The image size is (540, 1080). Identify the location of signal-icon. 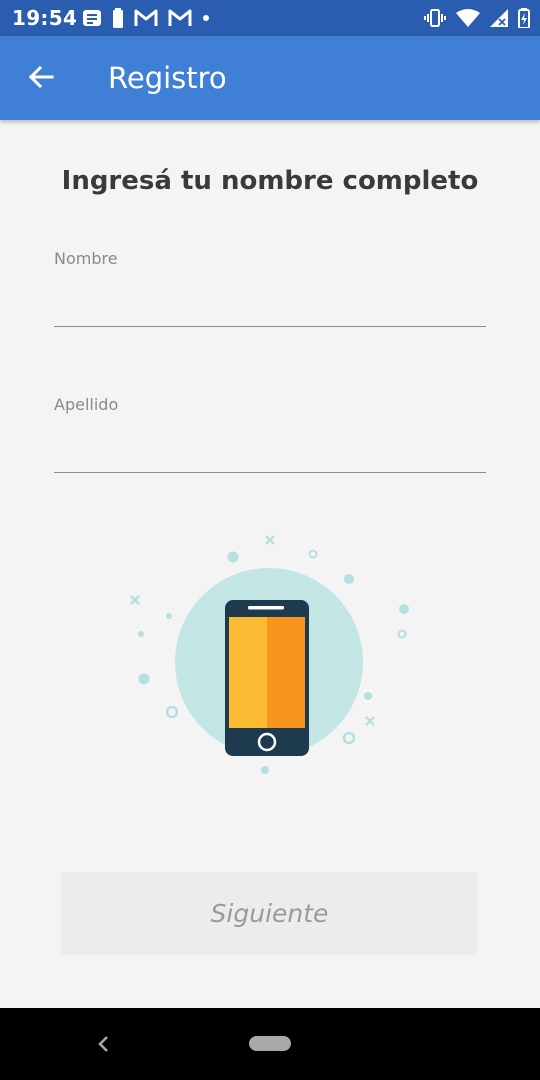
(499, 18).